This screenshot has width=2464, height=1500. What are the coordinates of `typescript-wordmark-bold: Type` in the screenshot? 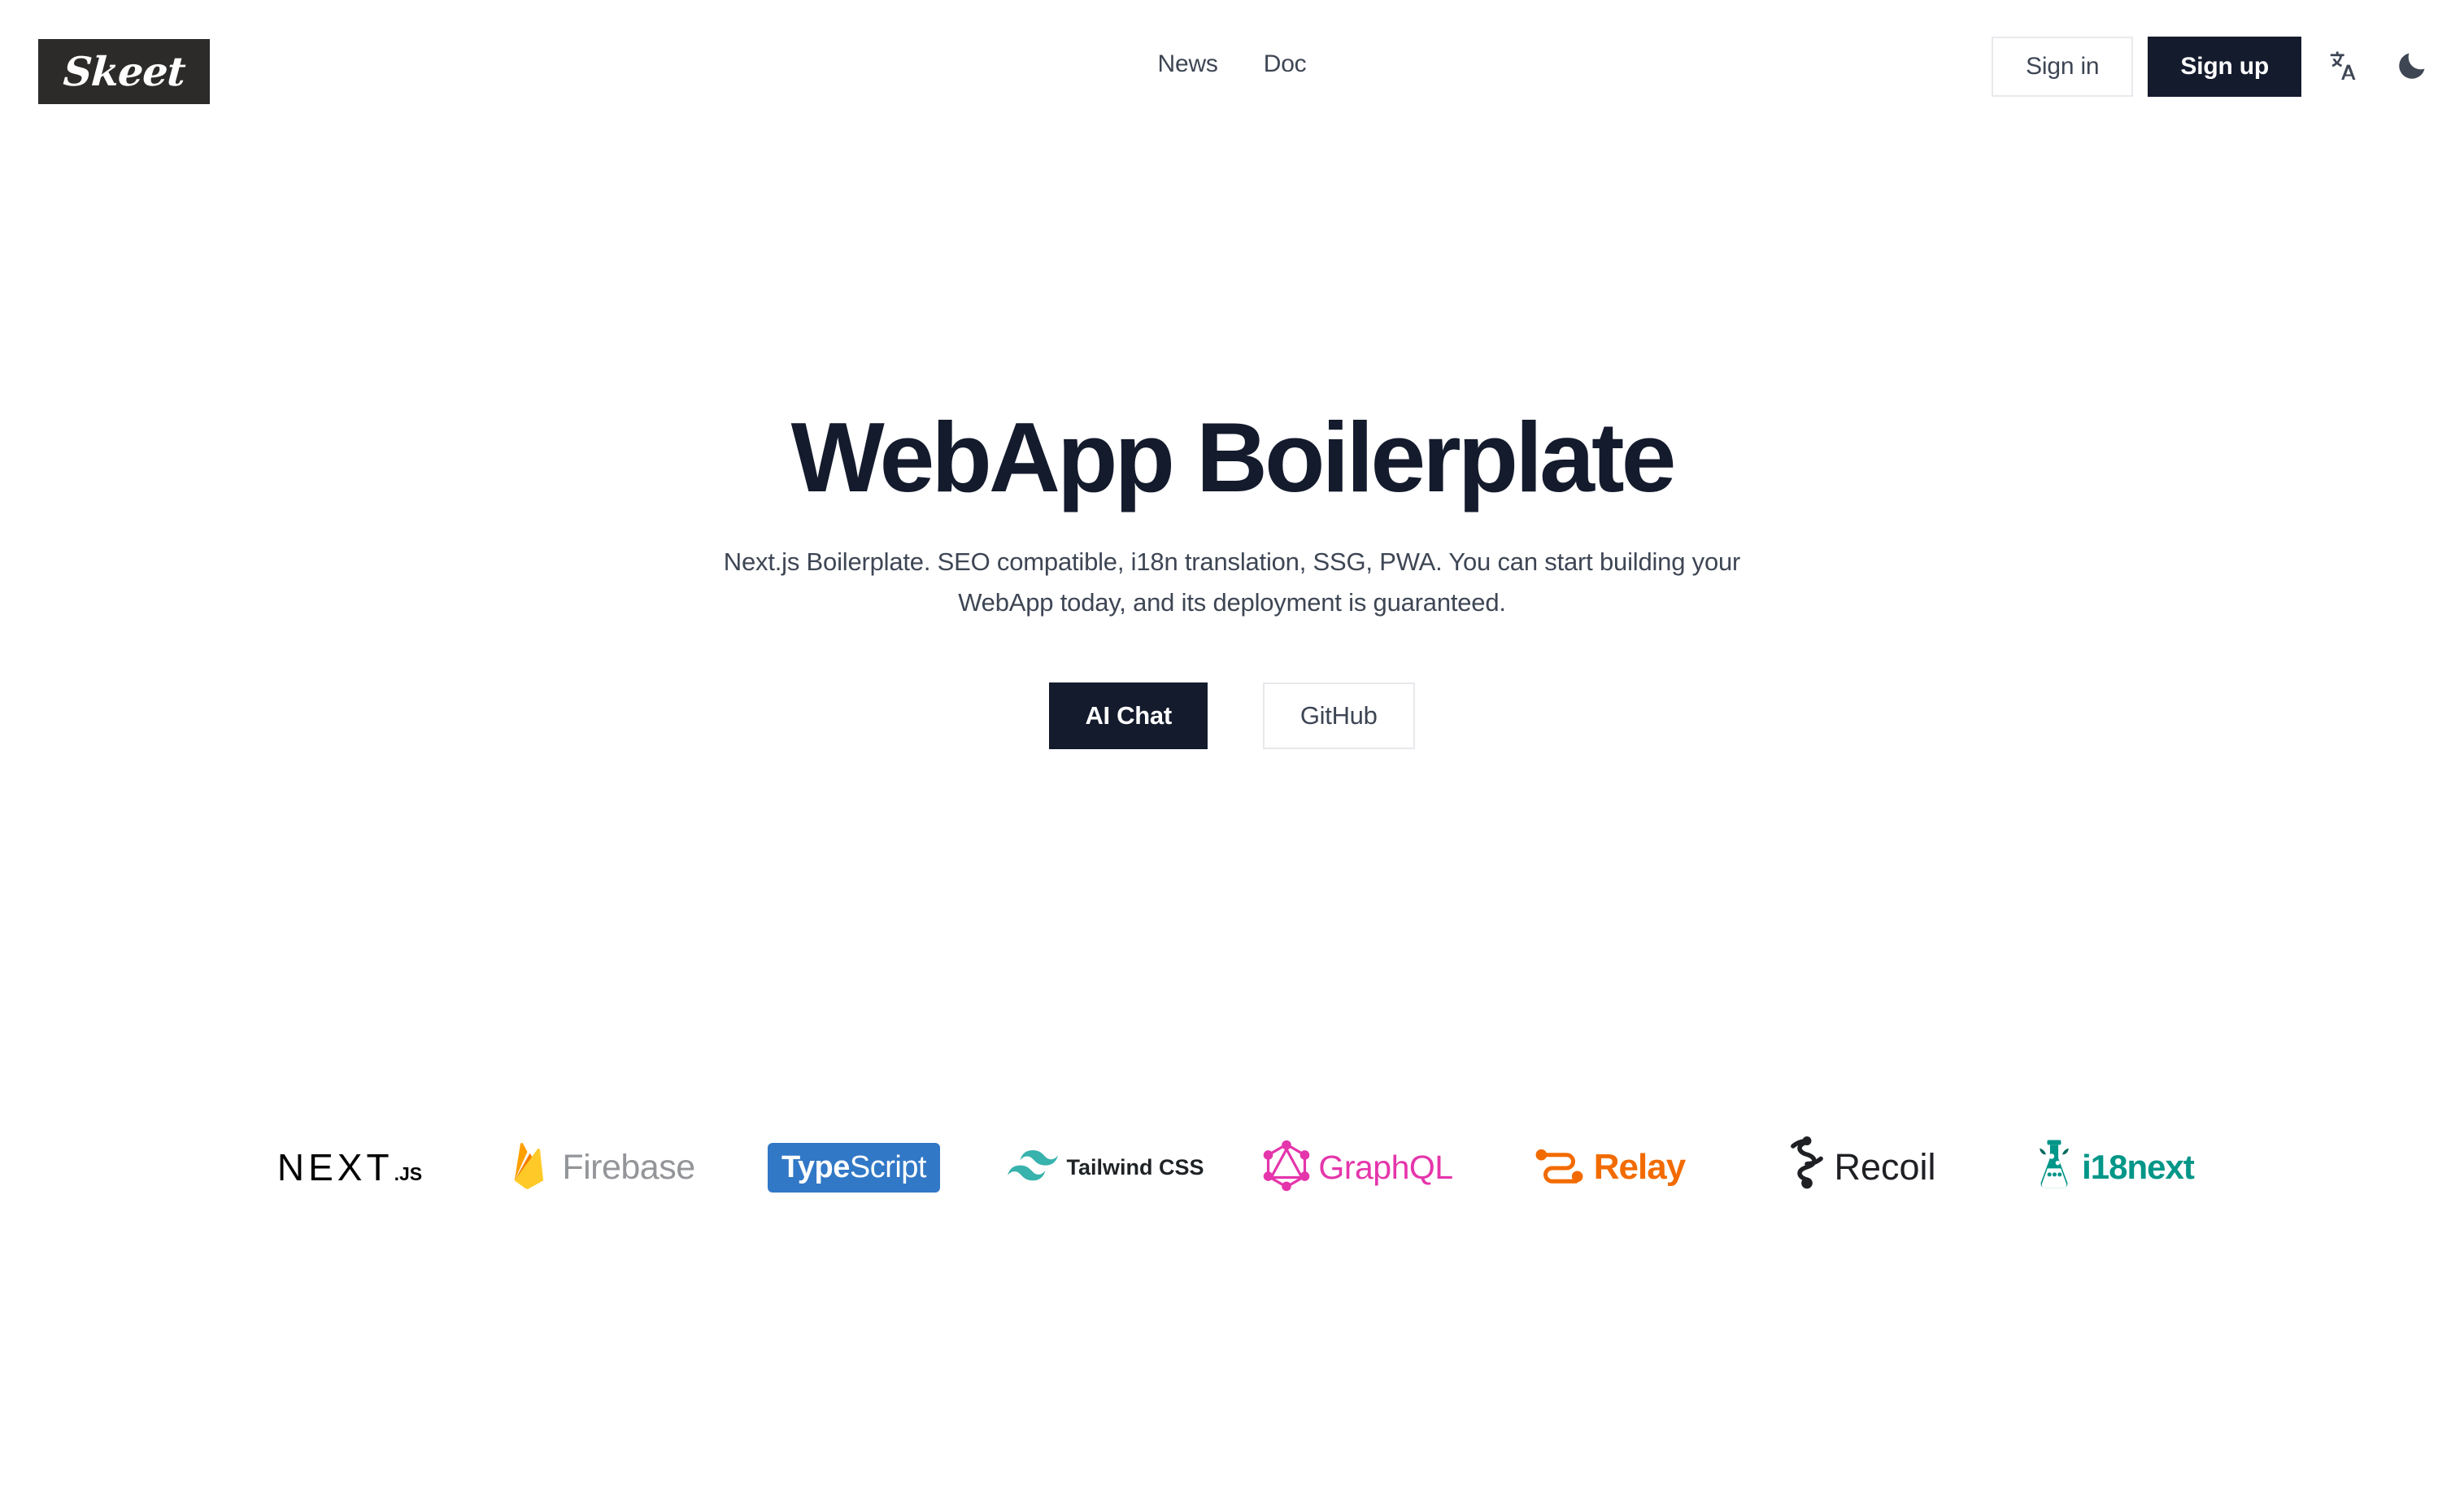 It's located at (815, 1166).